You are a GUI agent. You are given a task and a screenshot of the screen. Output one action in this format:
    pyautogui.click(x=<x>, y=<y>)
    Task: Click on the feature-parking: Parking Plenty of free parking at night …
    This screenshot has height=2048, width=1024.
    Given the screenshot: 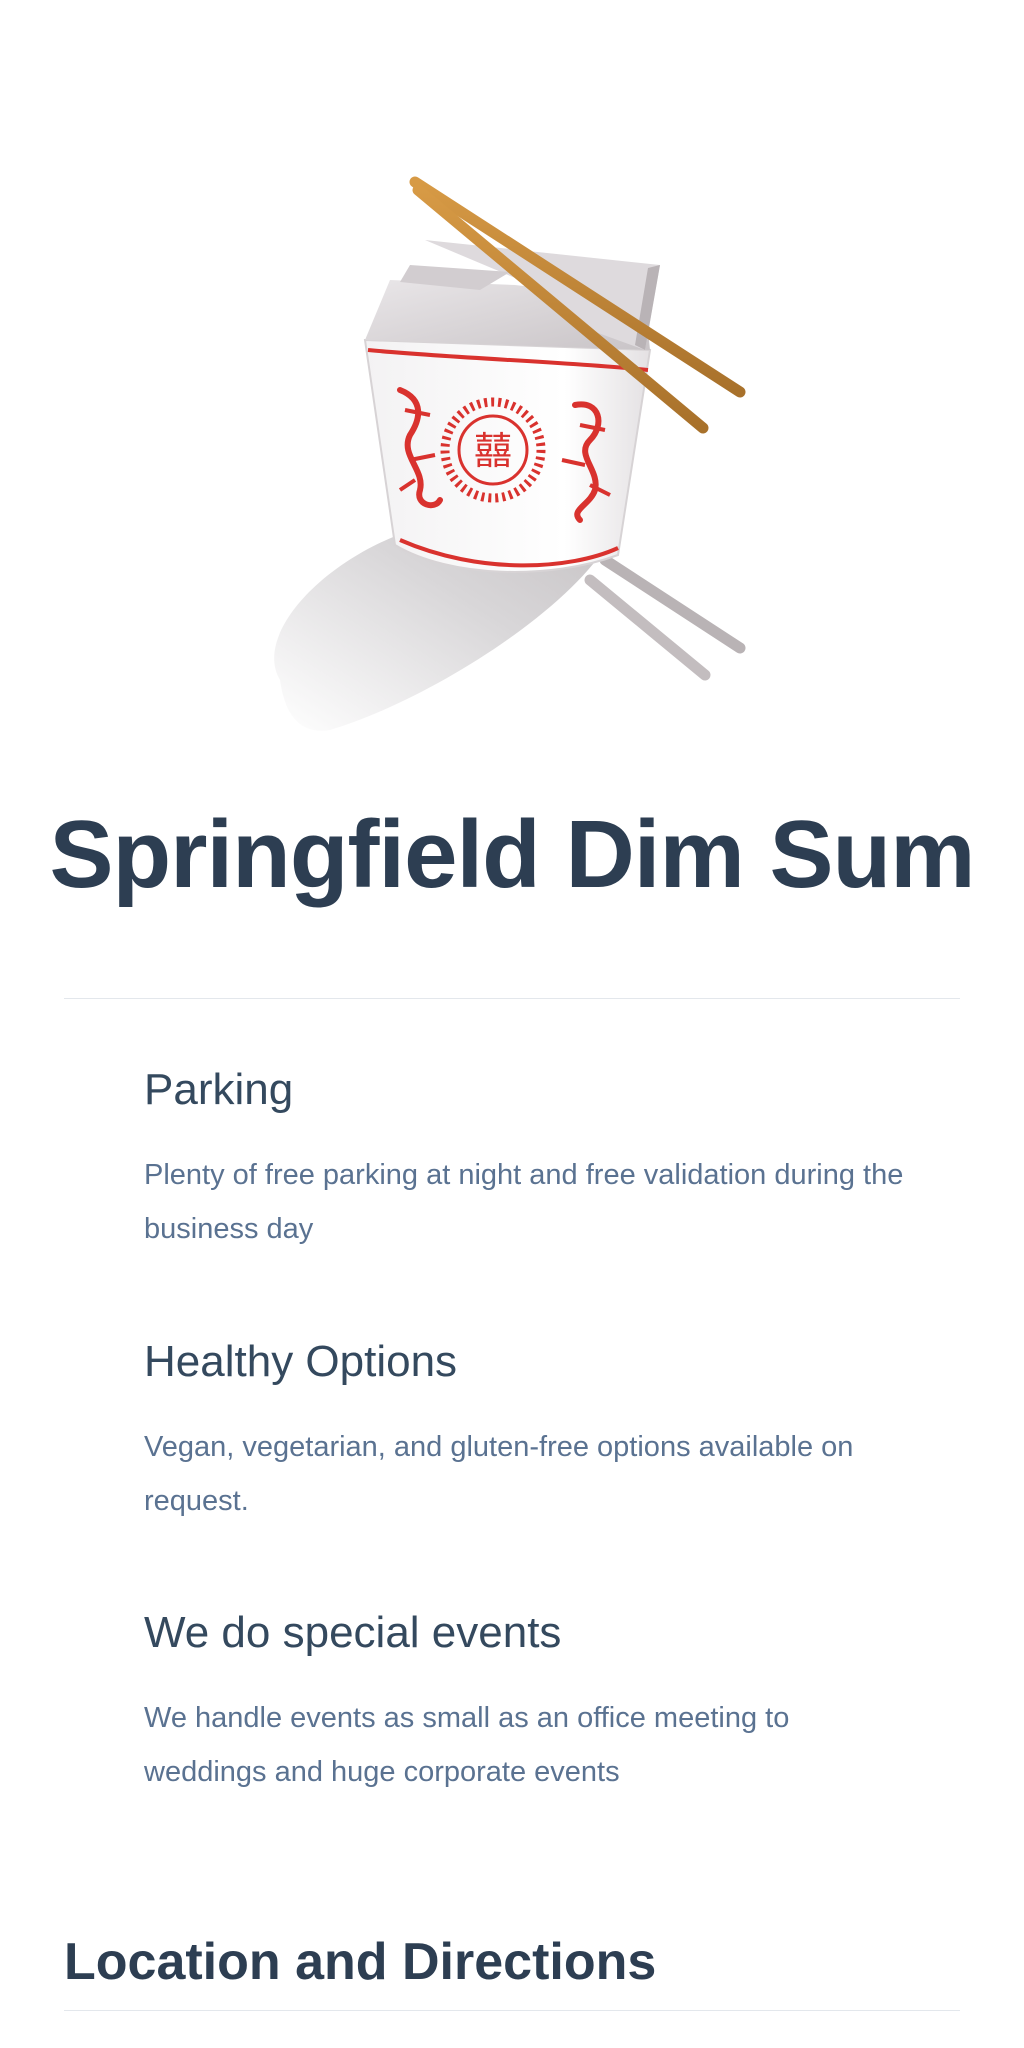 What is the action you would take?
    pyautogui.click(x=524, y=1158)
    